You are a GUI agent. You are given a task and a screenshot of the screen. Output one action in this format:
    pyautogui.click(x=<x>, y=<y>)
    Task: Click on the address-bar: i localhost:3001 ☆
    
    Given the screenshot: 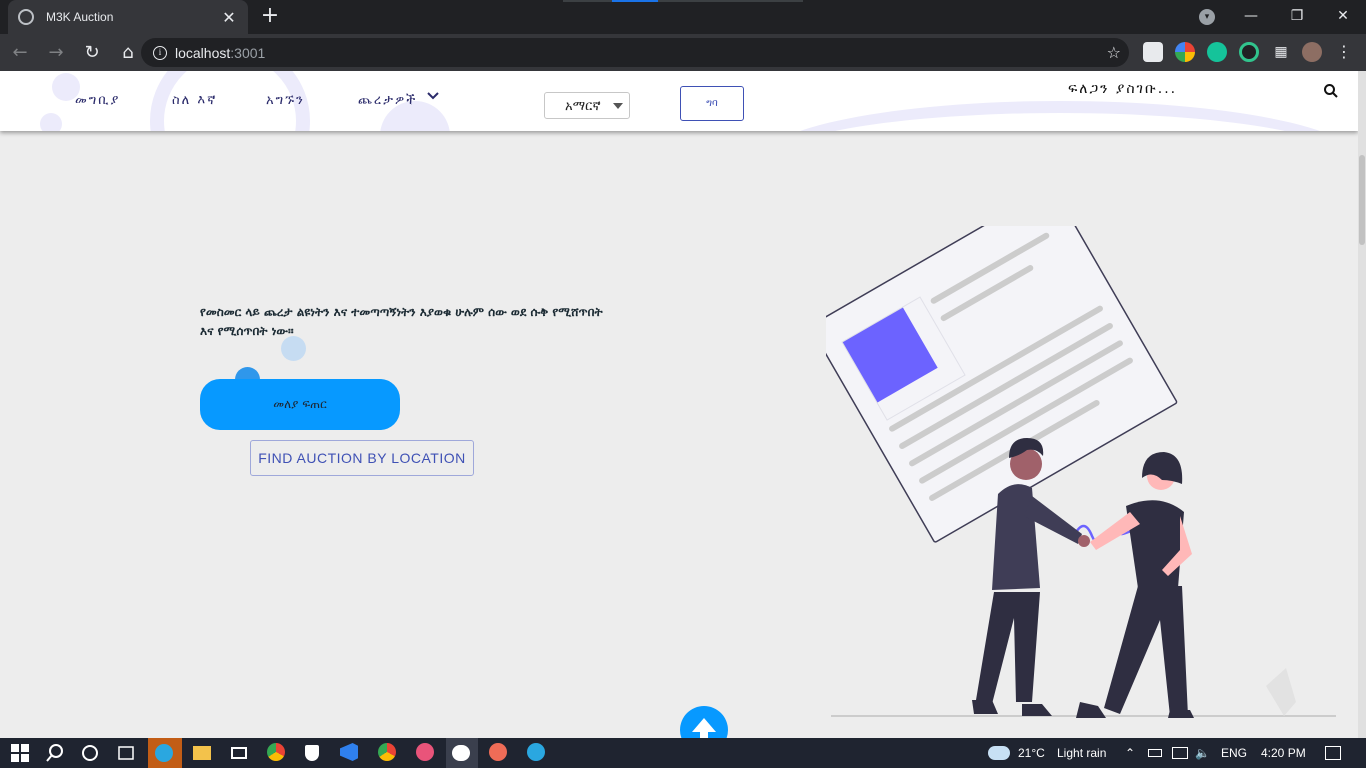 What is the action you would take?
    pyautogui.click(x=635, y=52)
    